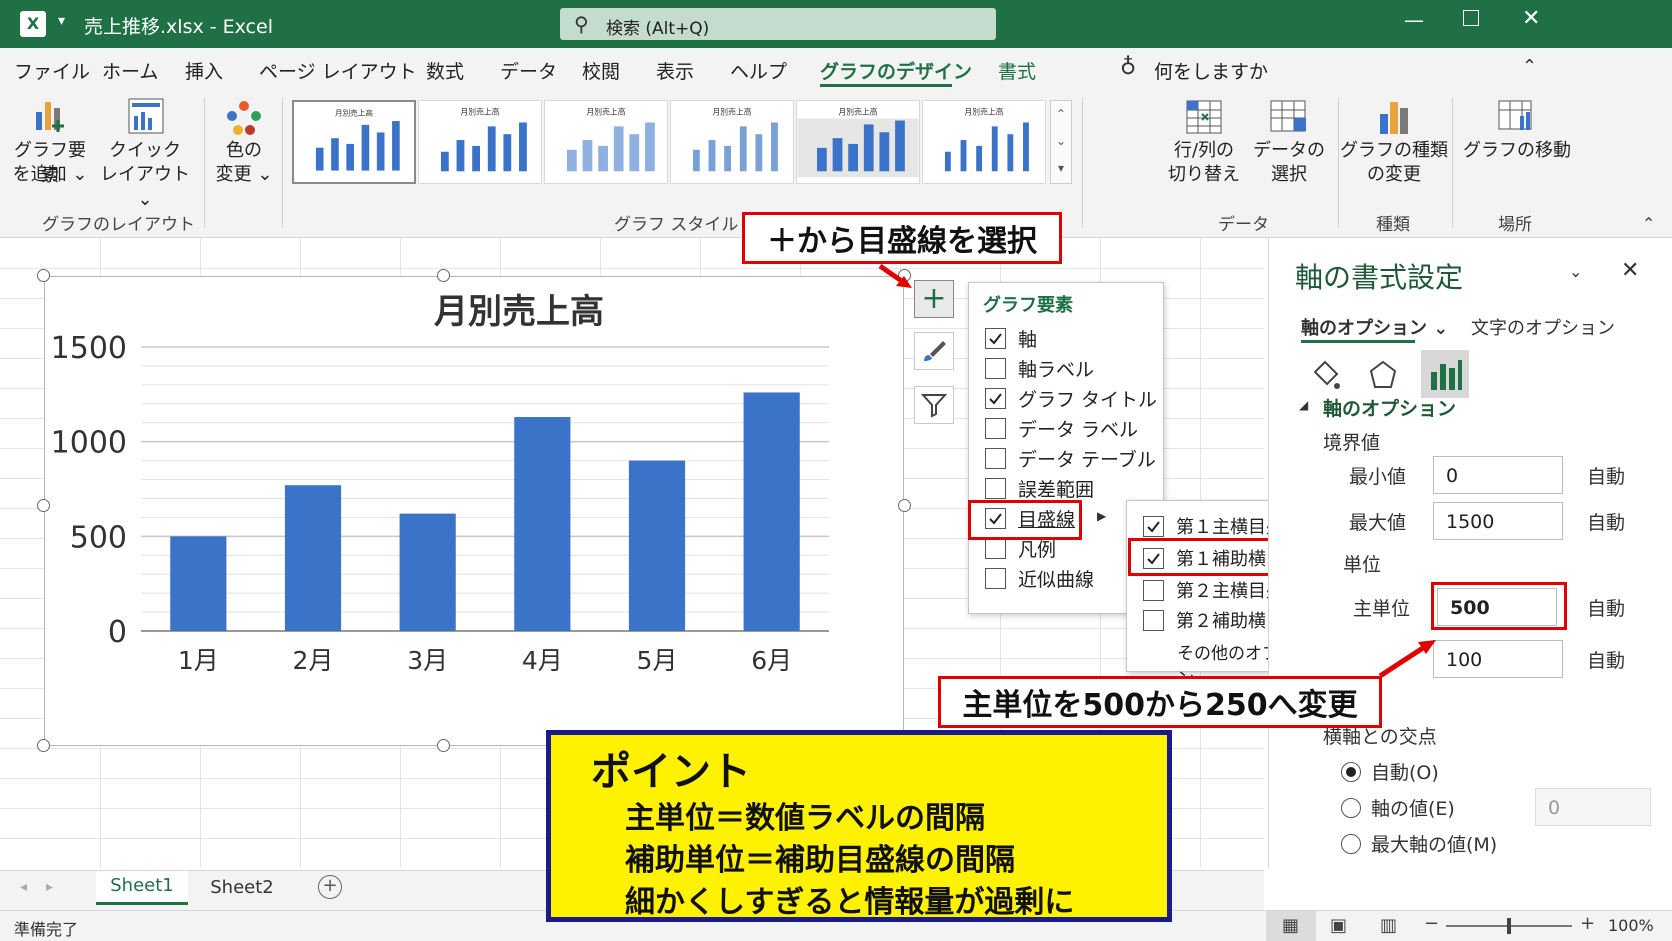  I want to click on tab-chart-design: グラフのデザイン, so click(896, 70).